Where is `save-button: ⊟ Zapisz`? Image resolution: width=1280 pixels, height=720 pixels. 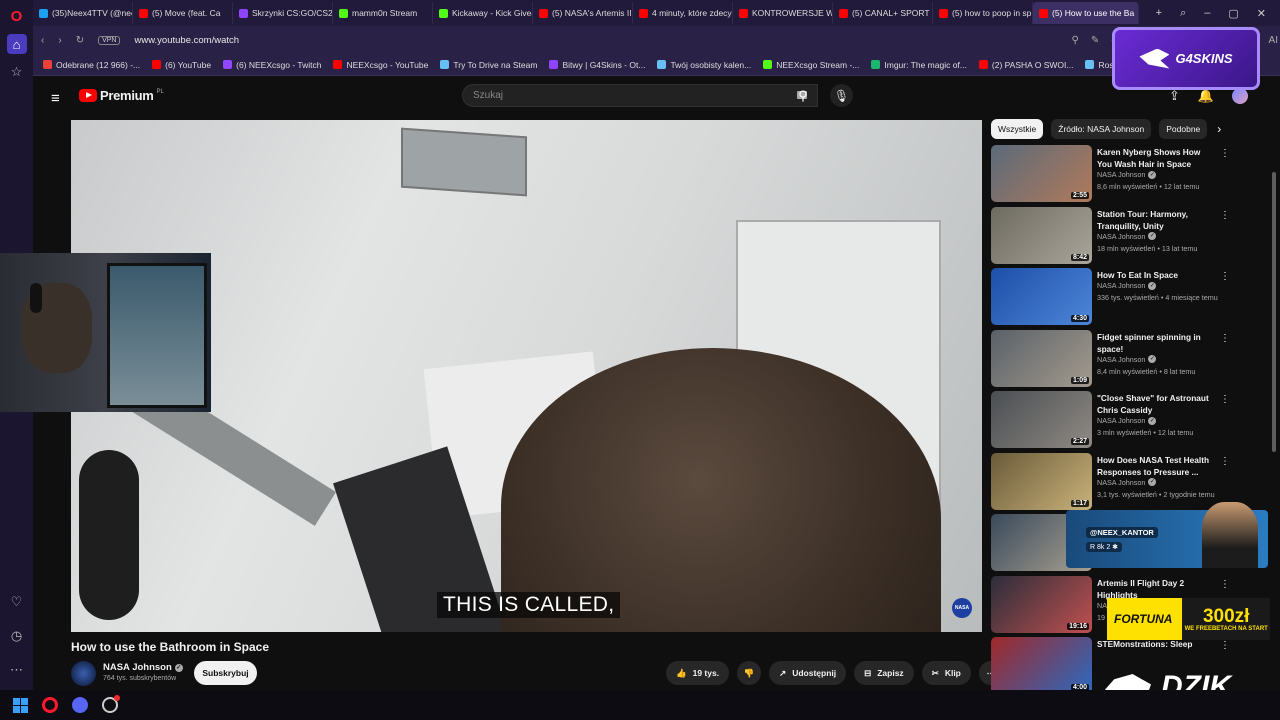
save-button: ⊟ Zapisz is located at coordinates (884, 673).